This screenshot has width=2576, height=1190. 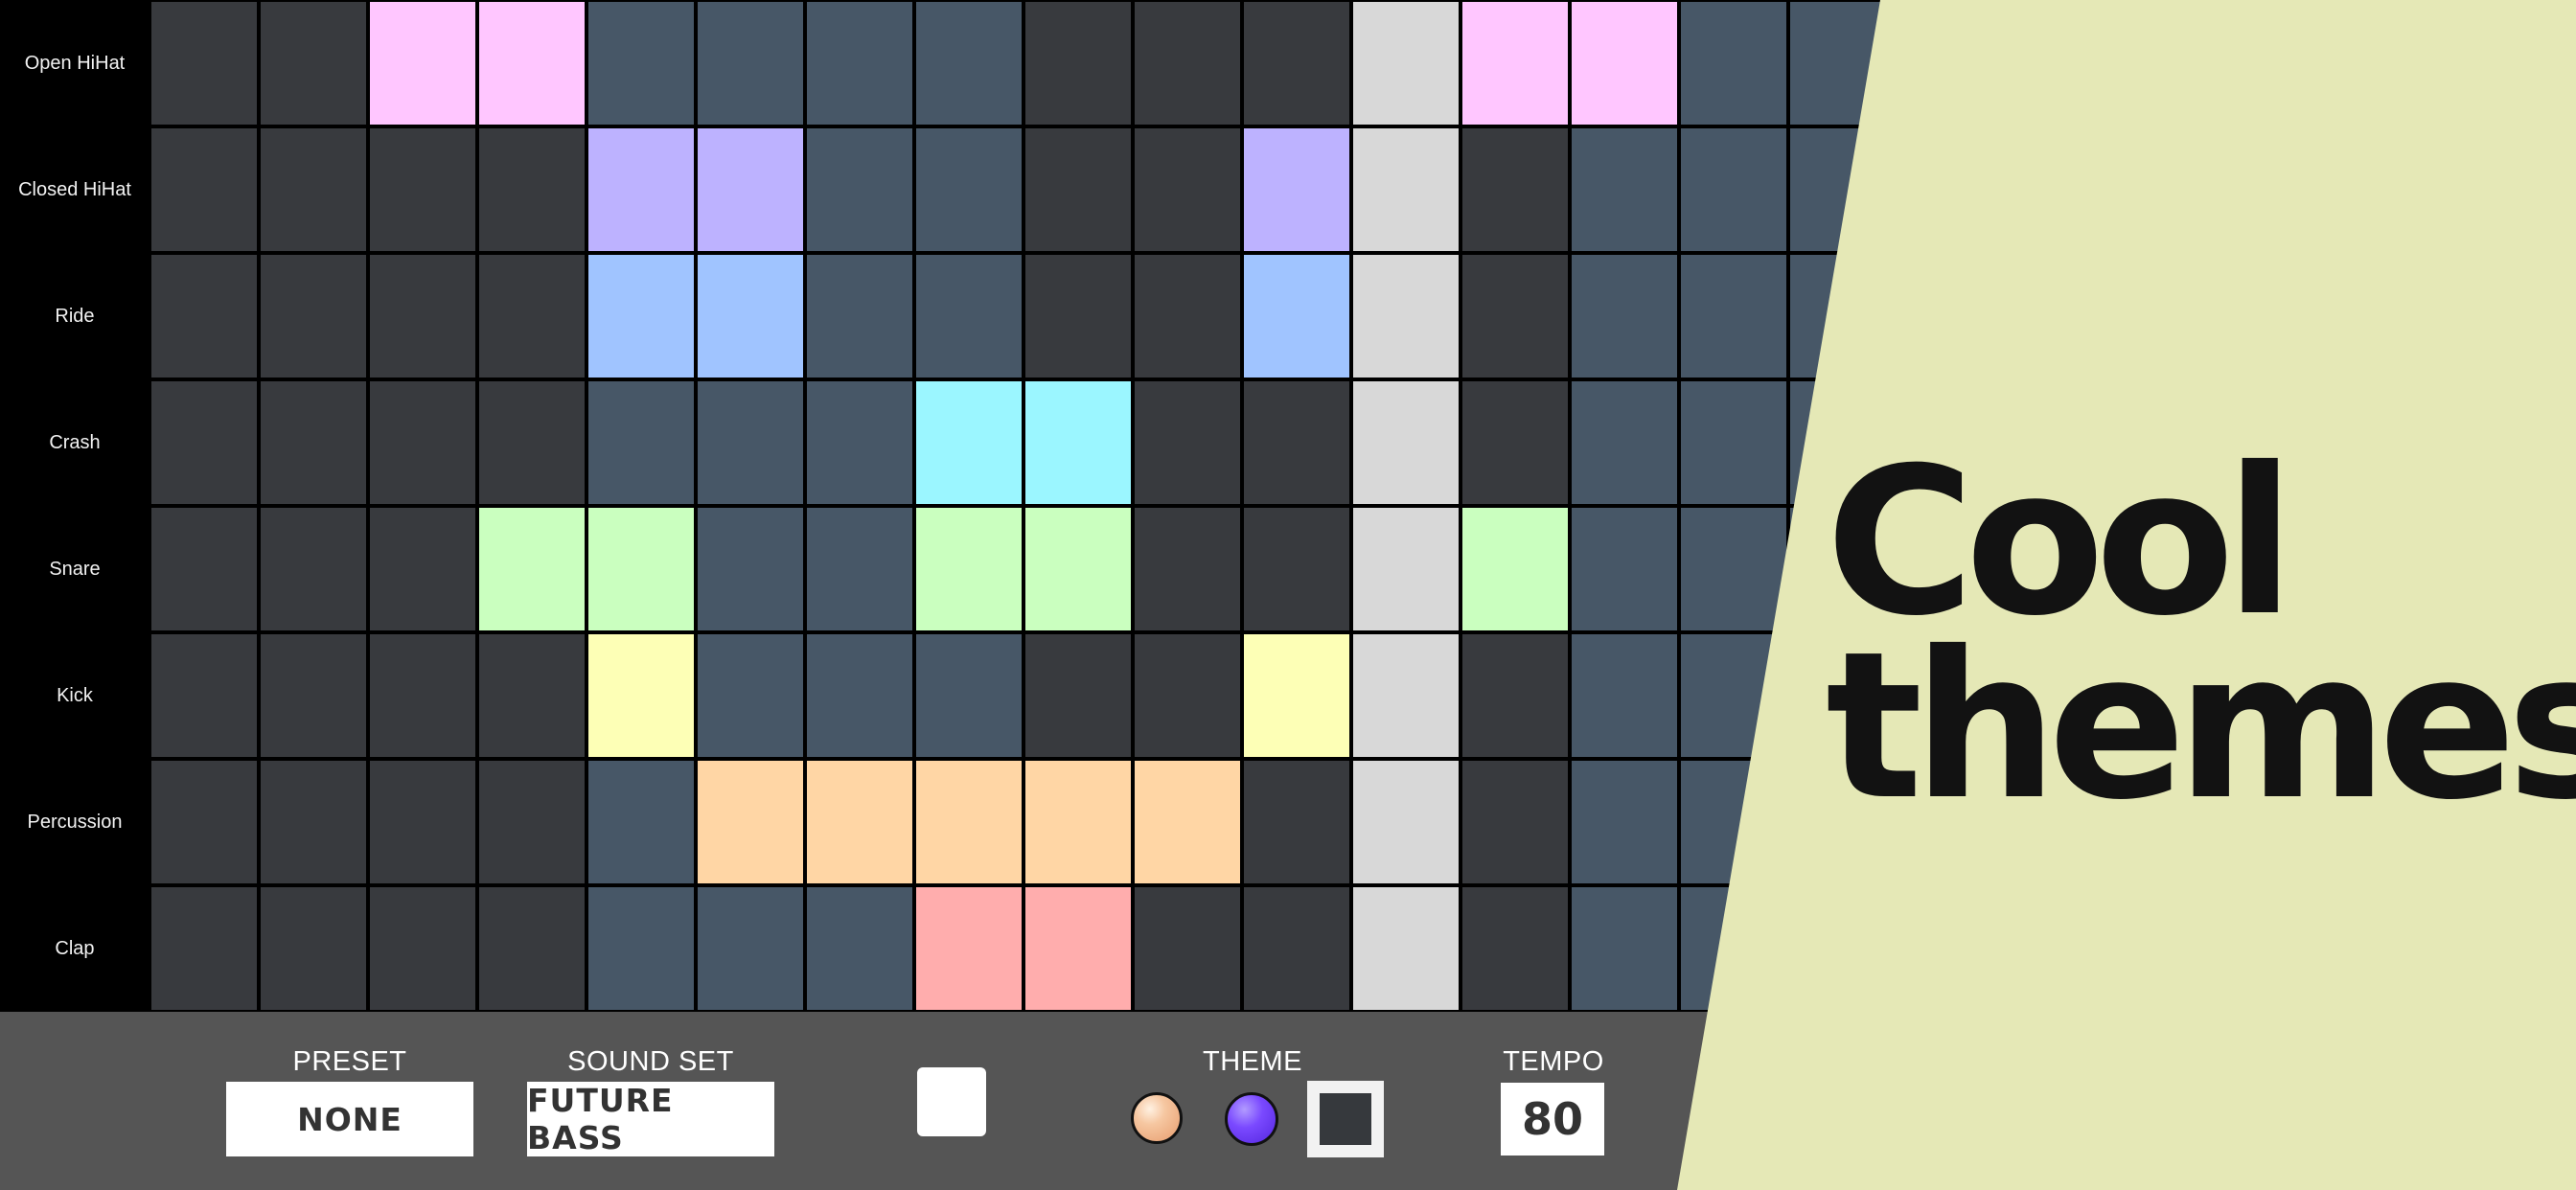 What do you see at coordinates (350, 1119) in the screenshot?
I see `preset-select: NONE` at bounding box center [350, 1119].